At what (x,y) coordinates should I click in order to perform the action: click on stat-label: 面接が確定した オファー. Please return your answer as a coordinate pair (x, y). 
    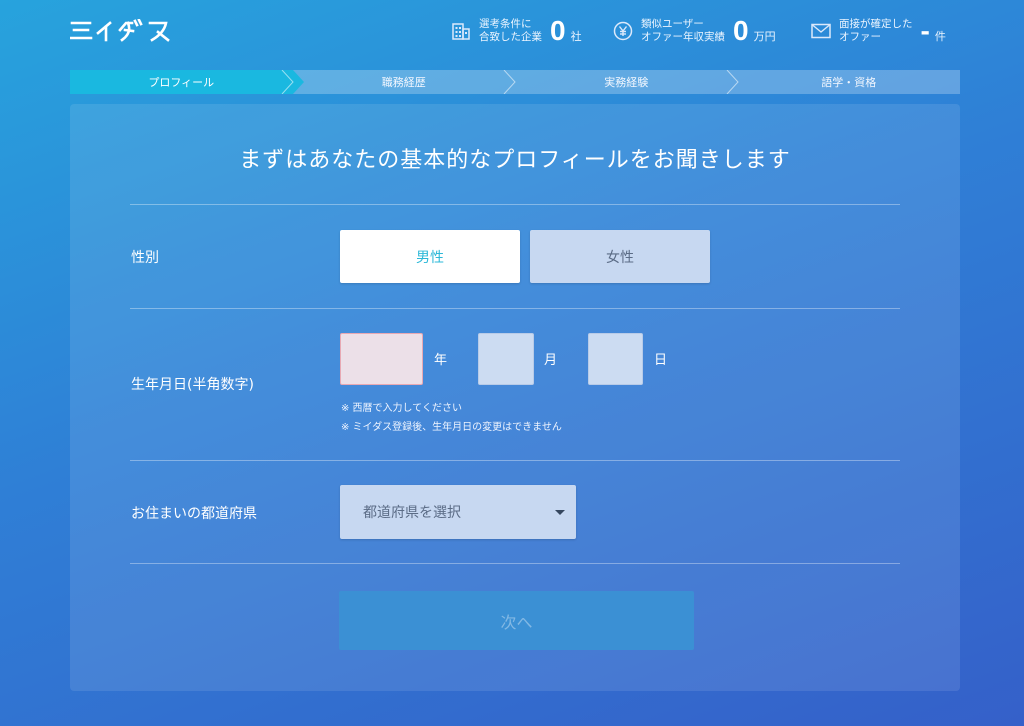
    Looking at the image, I should click on (876, 30).